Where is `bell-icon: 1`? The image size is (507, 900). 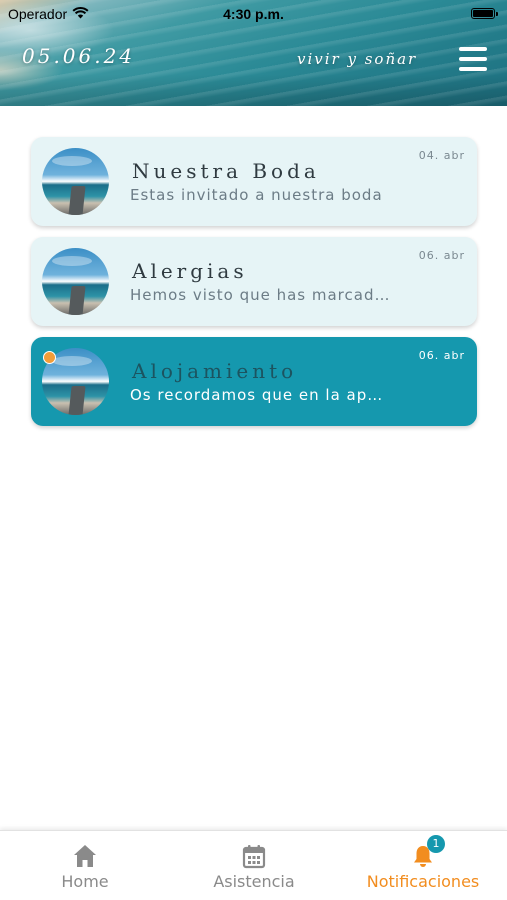
bell-icon: 1 is located at coordinates (427, 852).